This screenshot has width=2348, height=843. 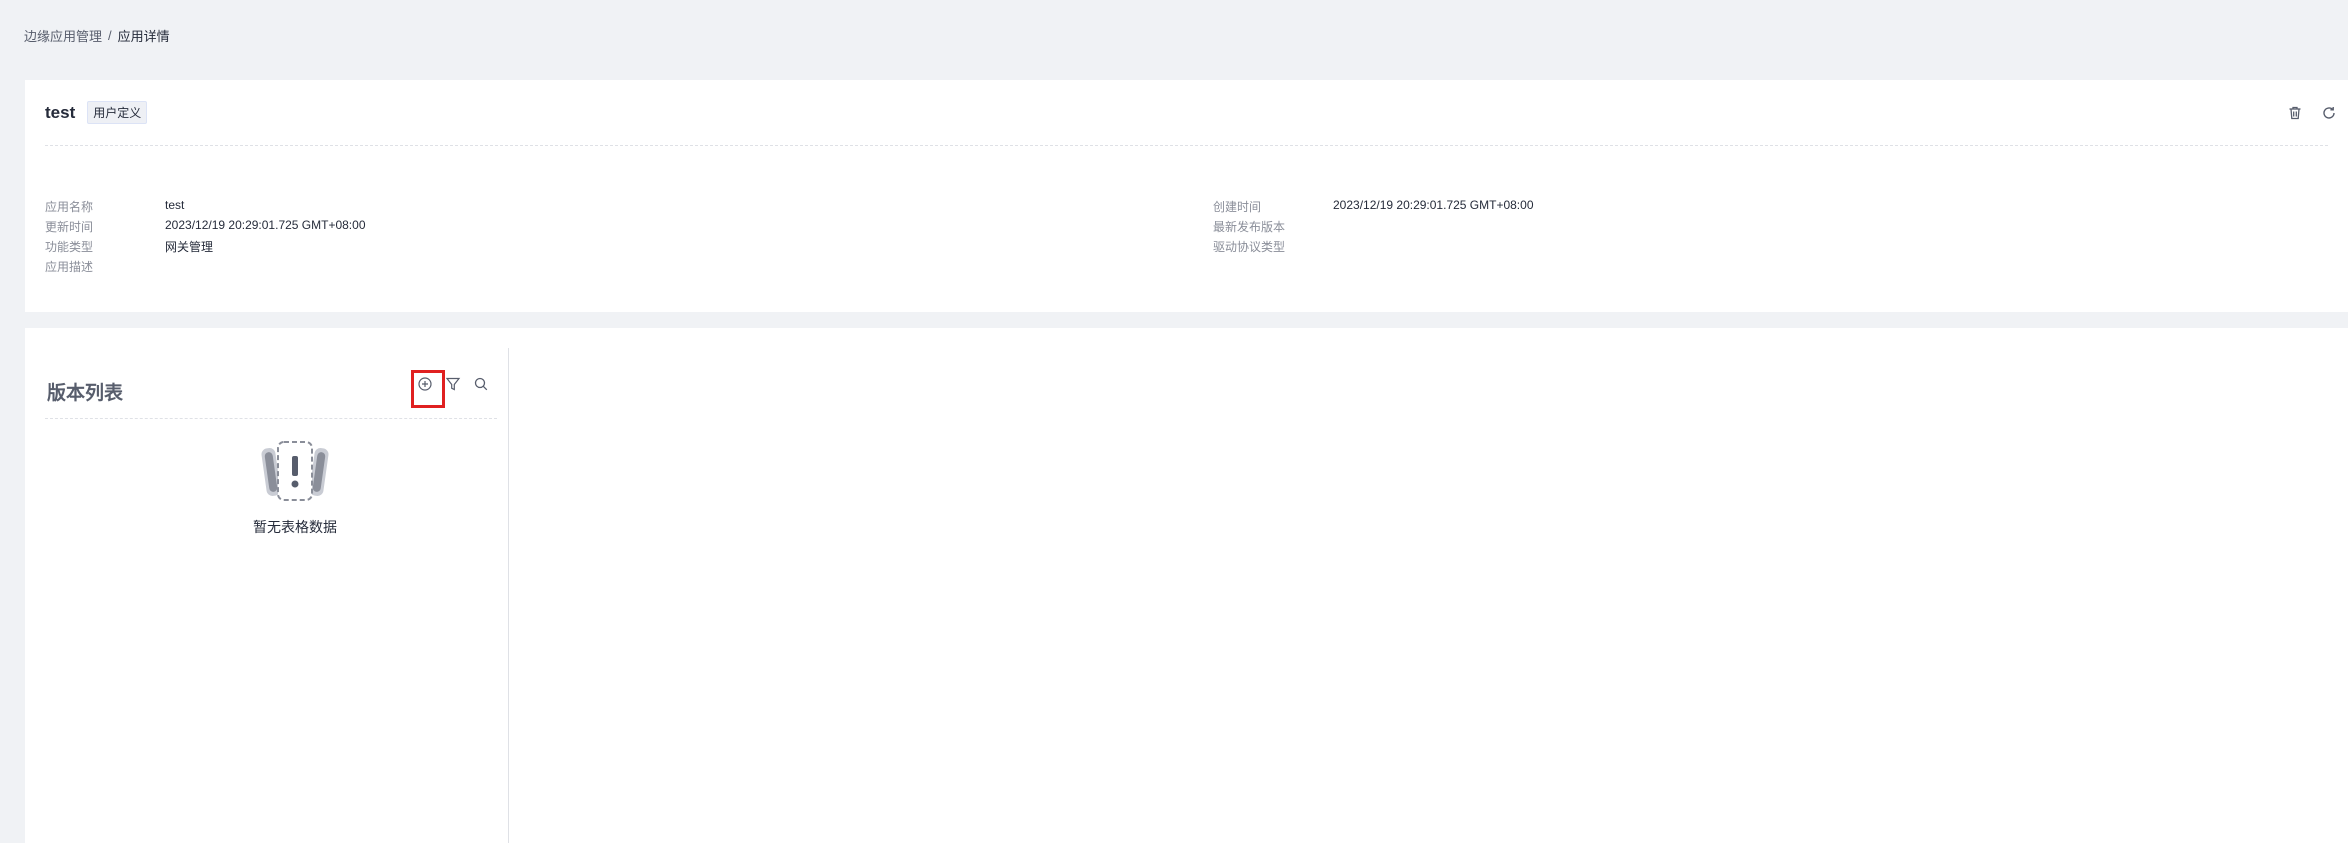 What do you see at coordinates (395, 248) in the screenshot?
I see `field-row-function-type: 功能类型 网关管理` at bounding box center [395, 248].